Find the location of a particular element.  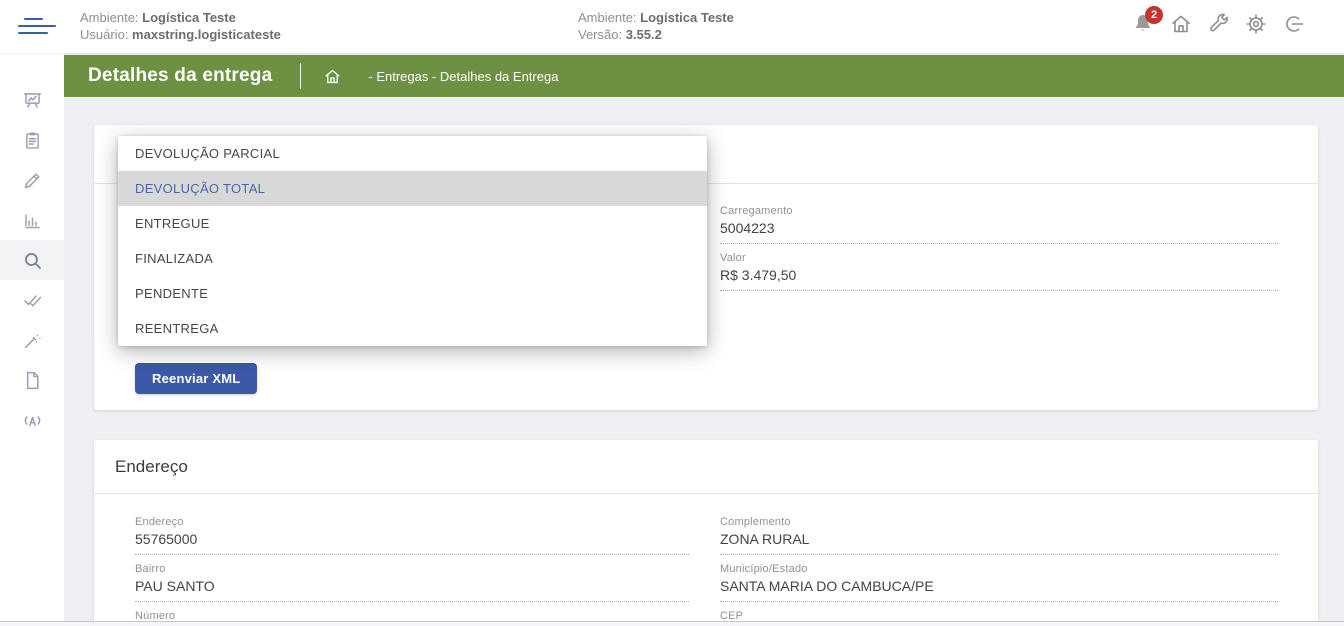

breadcrumb-home-icon is located at coordinates (332, 76).